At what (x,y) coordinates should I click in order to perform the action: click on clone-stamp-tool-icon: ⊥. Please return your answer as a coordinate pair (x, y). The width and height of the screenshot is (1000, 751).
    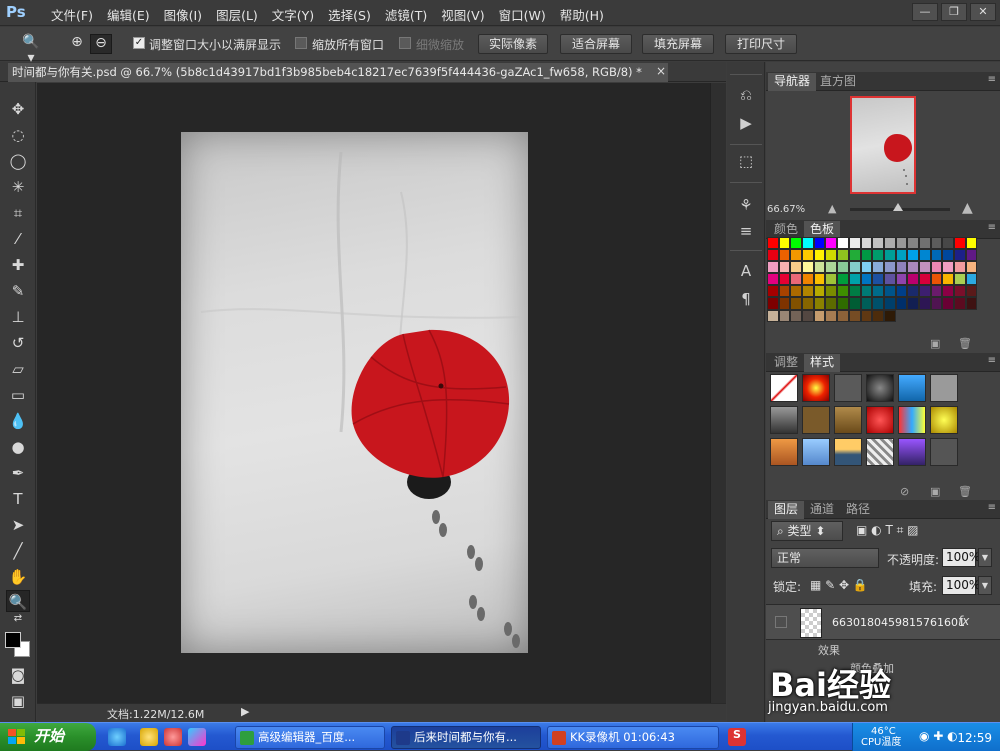
    Looking at the image, I should click on (18, 317).